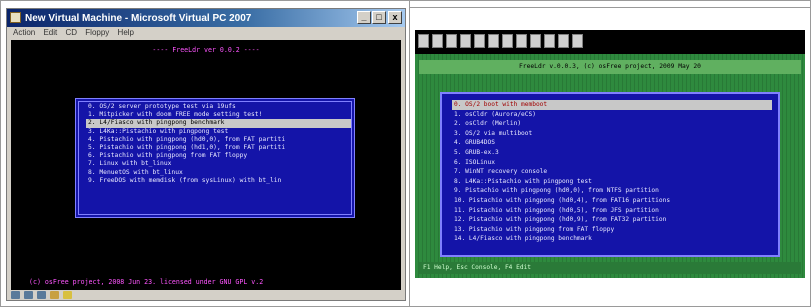  What do you see at coordinates (612, 239) in the screenshot?
I see `boot-menu-item: 14. L4/Fiasco with pingpong benchmark` at bounding box center [612, 239].